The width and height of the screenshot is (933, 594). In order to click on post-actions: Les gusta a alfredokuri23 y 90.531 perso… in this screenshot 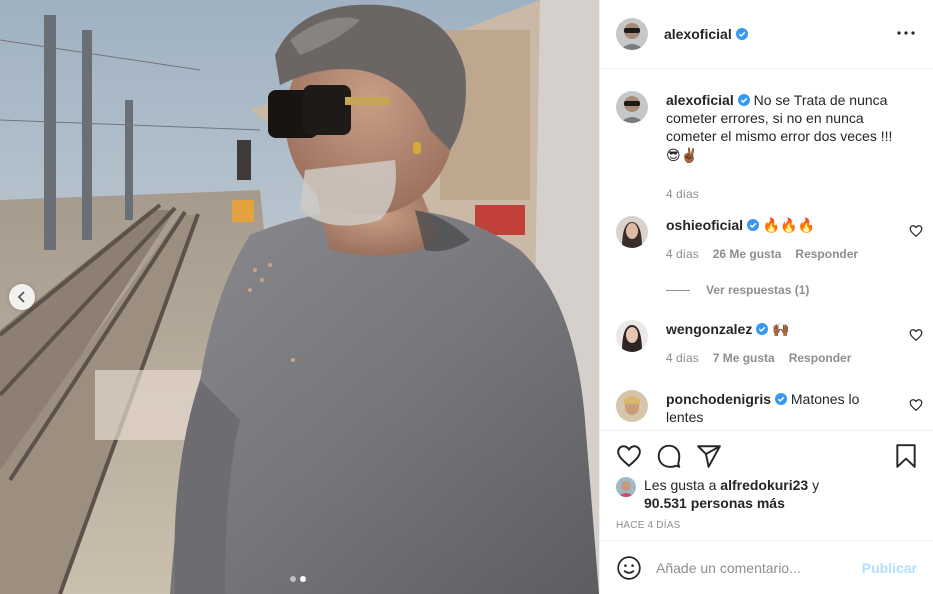, I will do `click(766, 485)`.